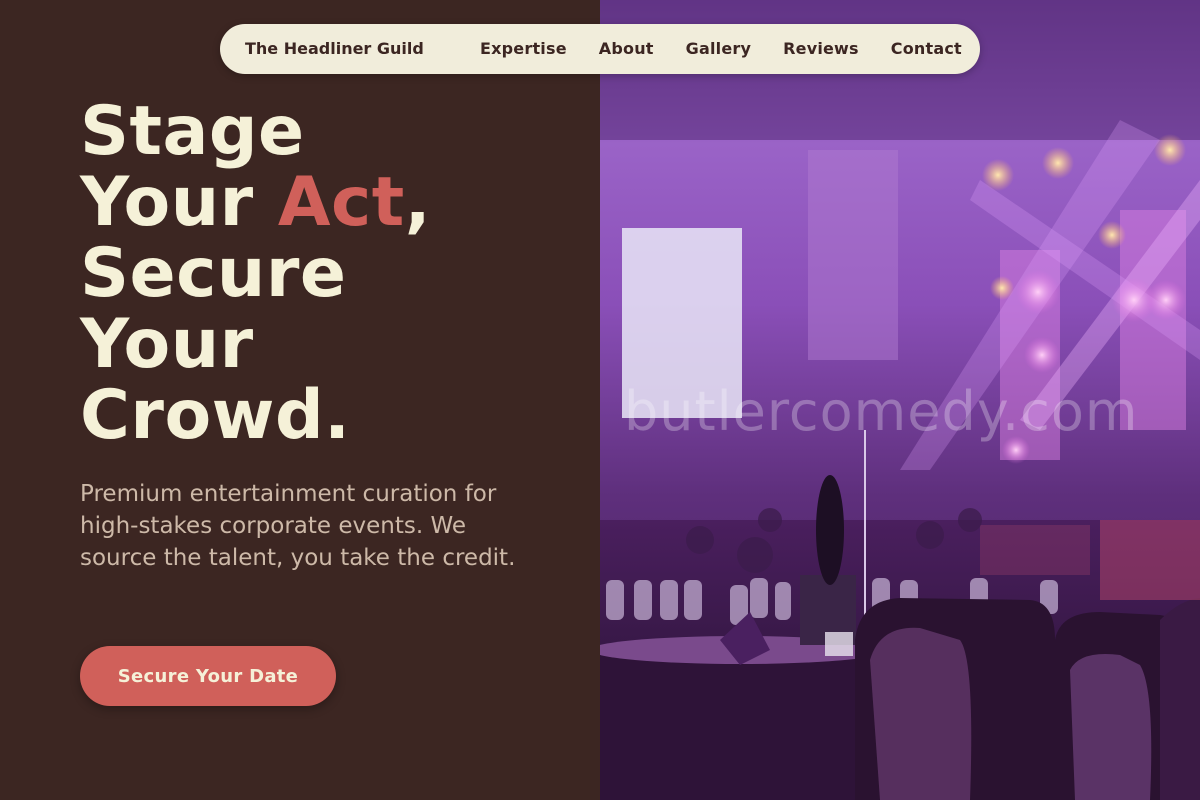 This screenshot has height=800, width=1200. Describe the element at coordinates (523, 49) in the screenshot. I see `nav-link-expertise: Expertise` at that location.